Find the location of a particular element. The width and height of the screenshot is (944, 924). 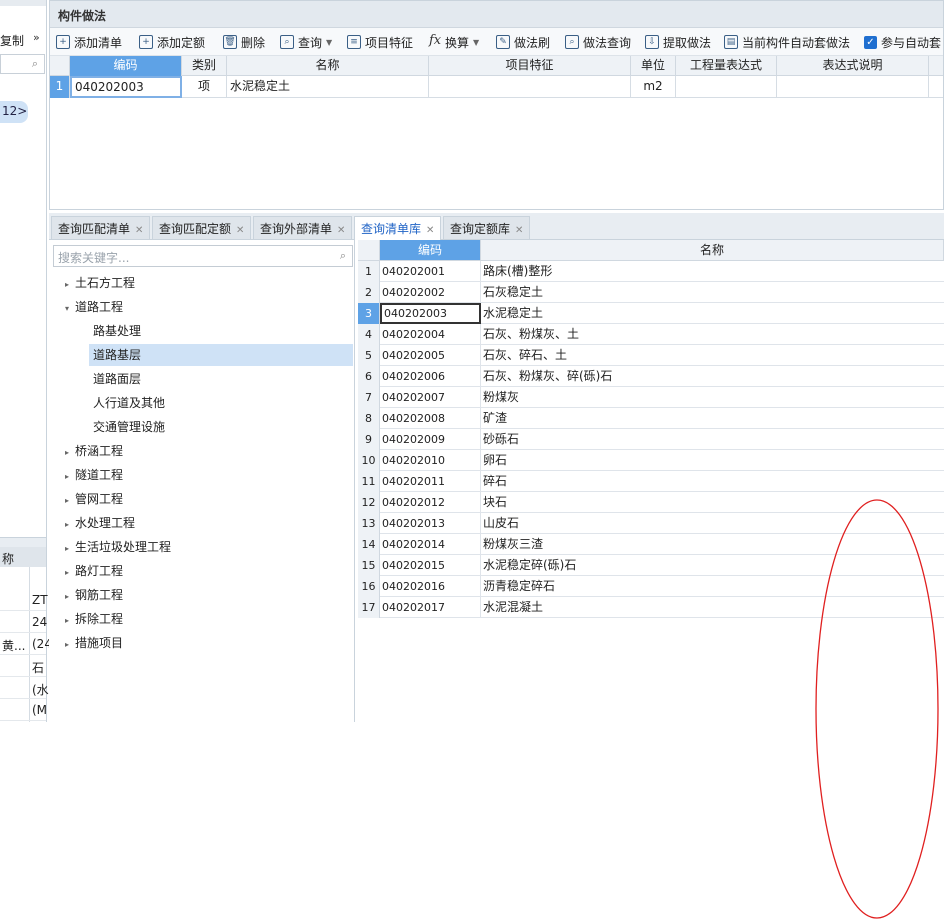

search-icon: ⌕ is located at coordinates (343, 256).